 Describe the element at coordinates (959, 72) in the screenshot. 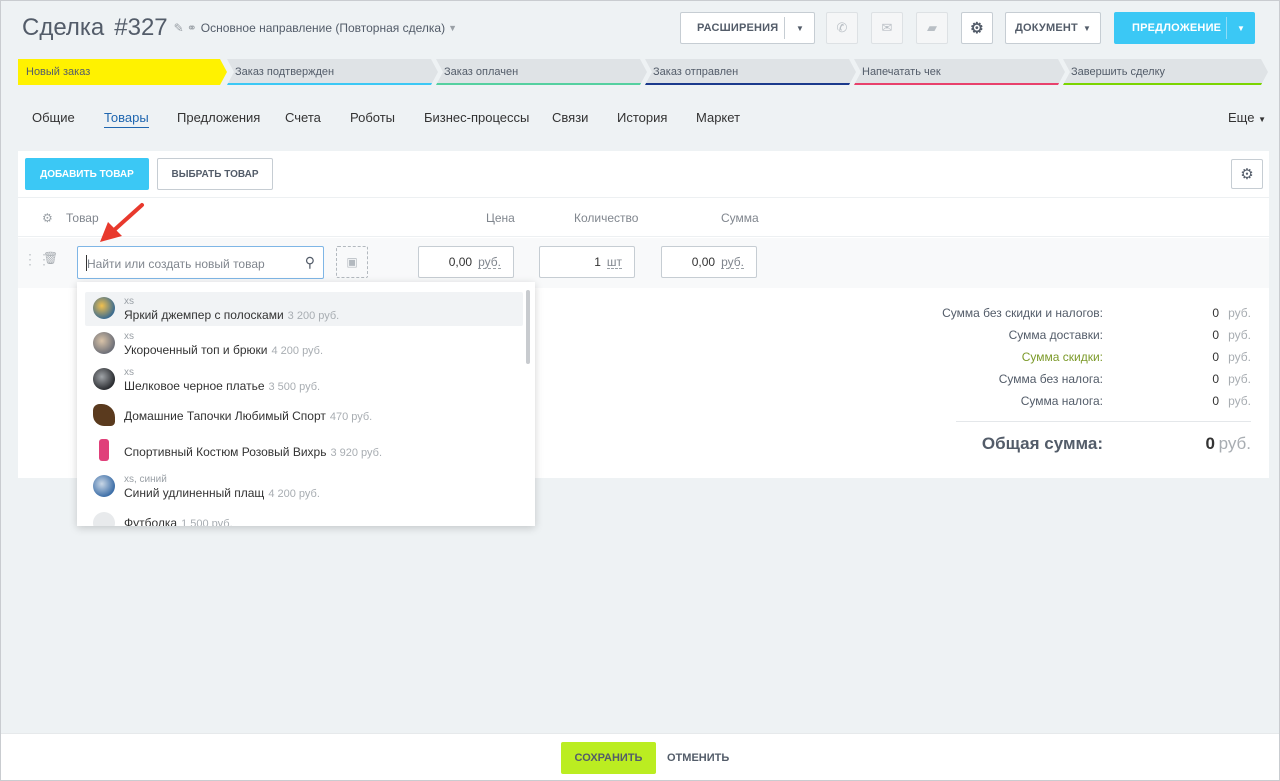

I see `stage-print-receipt: Напечатать чек` at that location.